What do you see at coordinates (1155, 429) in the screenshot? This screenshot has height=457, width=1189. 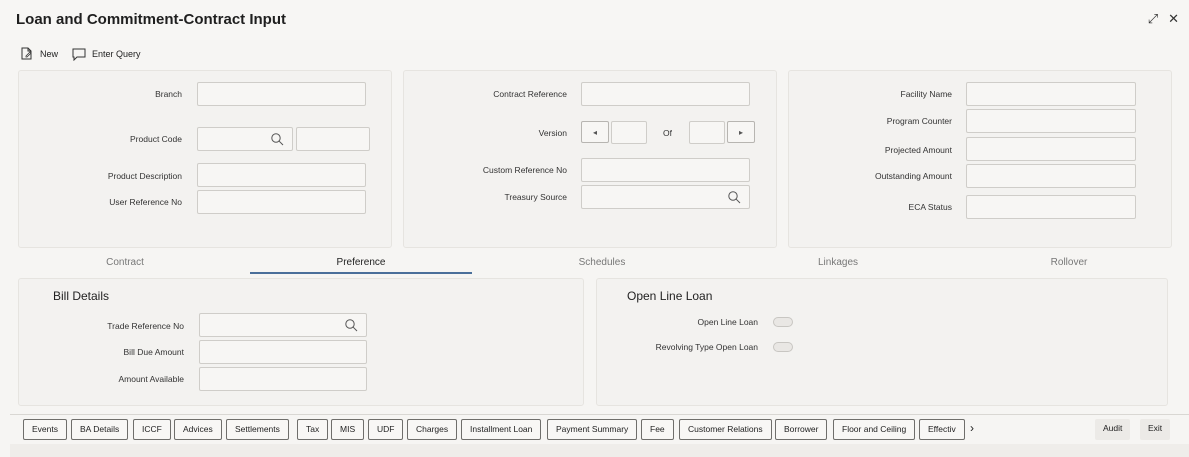 I see `exit-button: Exit` at bounding box center [1155, 429].